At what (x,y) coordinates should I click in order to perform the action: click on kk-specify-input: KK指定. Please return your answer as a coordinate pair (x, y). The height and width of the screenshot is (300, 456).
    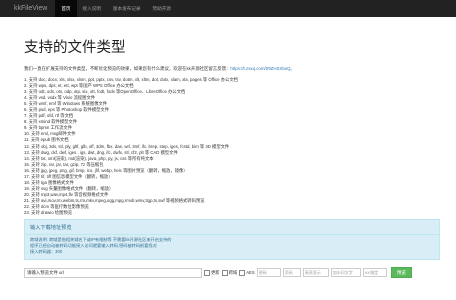
    Looking at the image, I should click on (374, 273).